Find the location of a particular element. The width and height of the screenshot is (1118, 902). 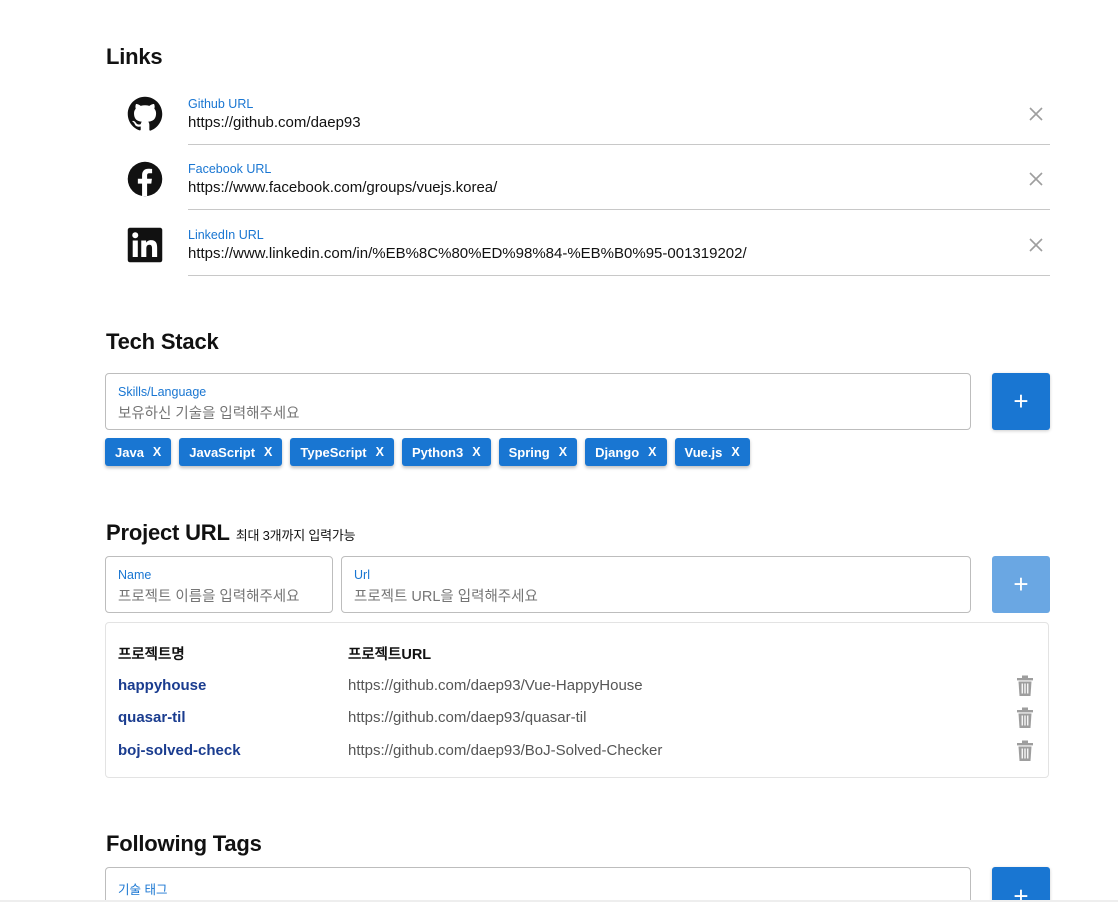

skill-chip-label: Spring is located at coordinates (529, 452).